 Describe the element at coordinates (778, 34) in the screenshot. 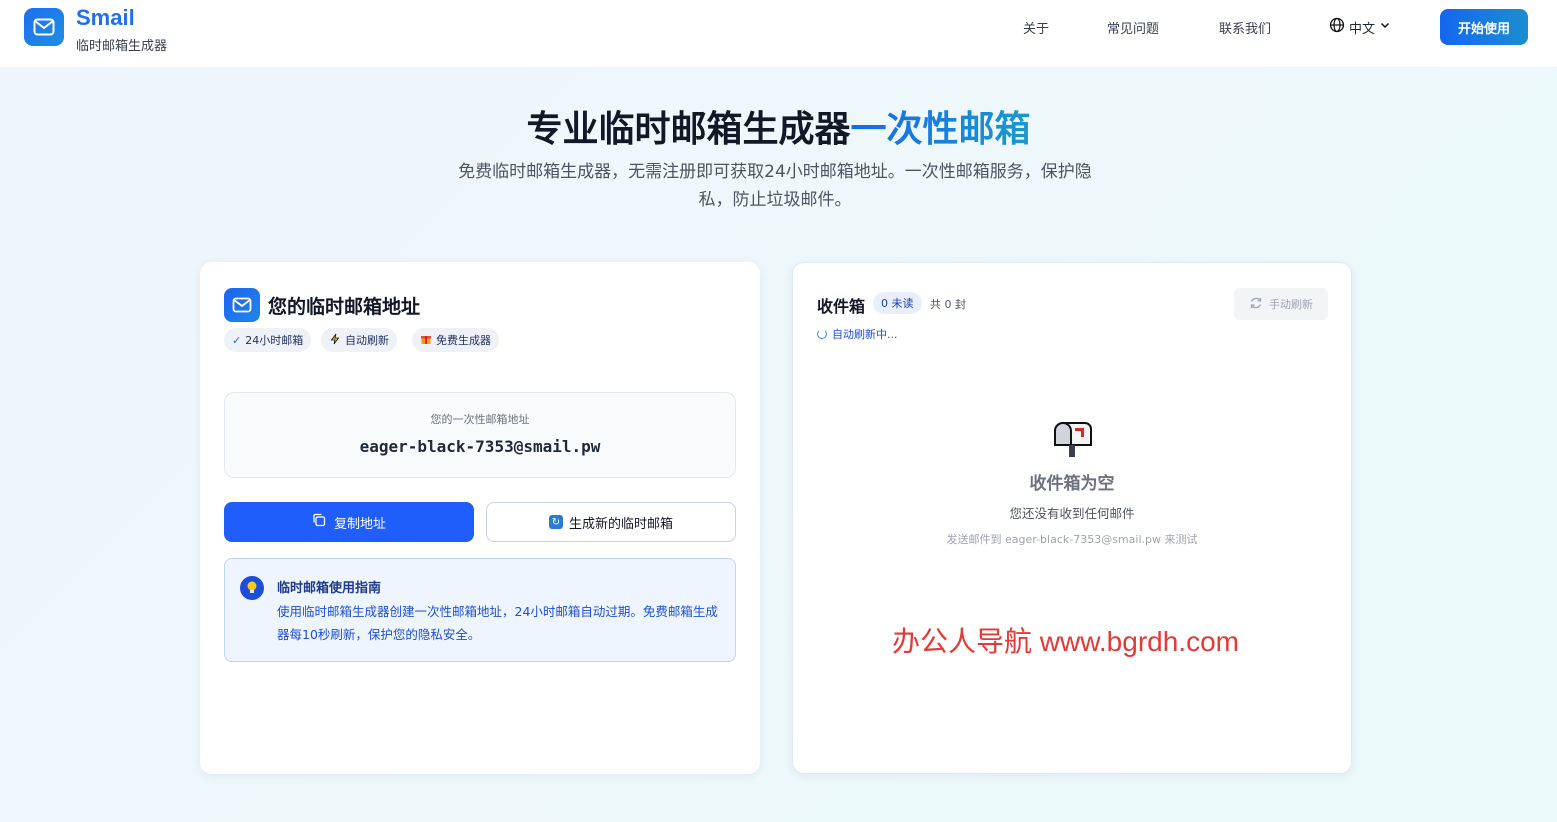

I see `top-header: Smail 临时邮箱生成器 关于 常见问题 联系我们 中文 开始使用` at that location.